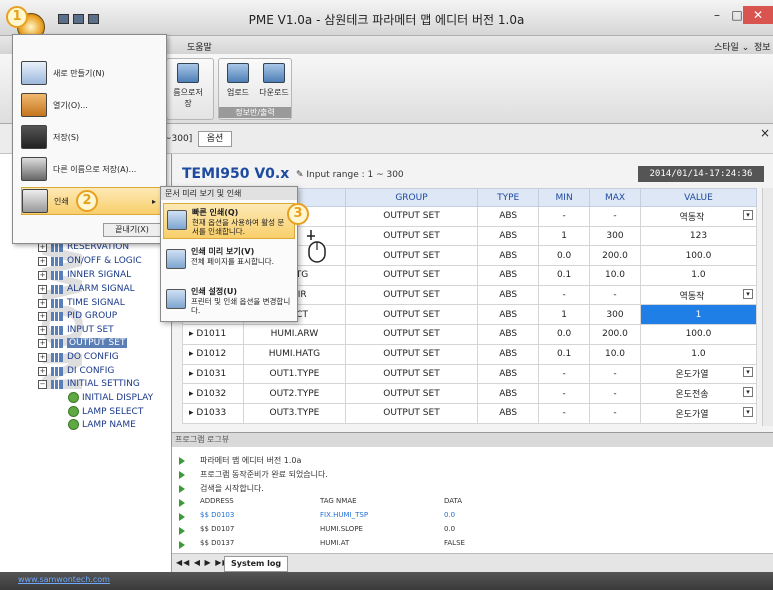 The width and height of the screenshot is (773, 590). What do you see at coordinates (76, 330) in the screenshot?
I see `tree-item-input-set: + INPUT SET` at bounding box center [76, 330].